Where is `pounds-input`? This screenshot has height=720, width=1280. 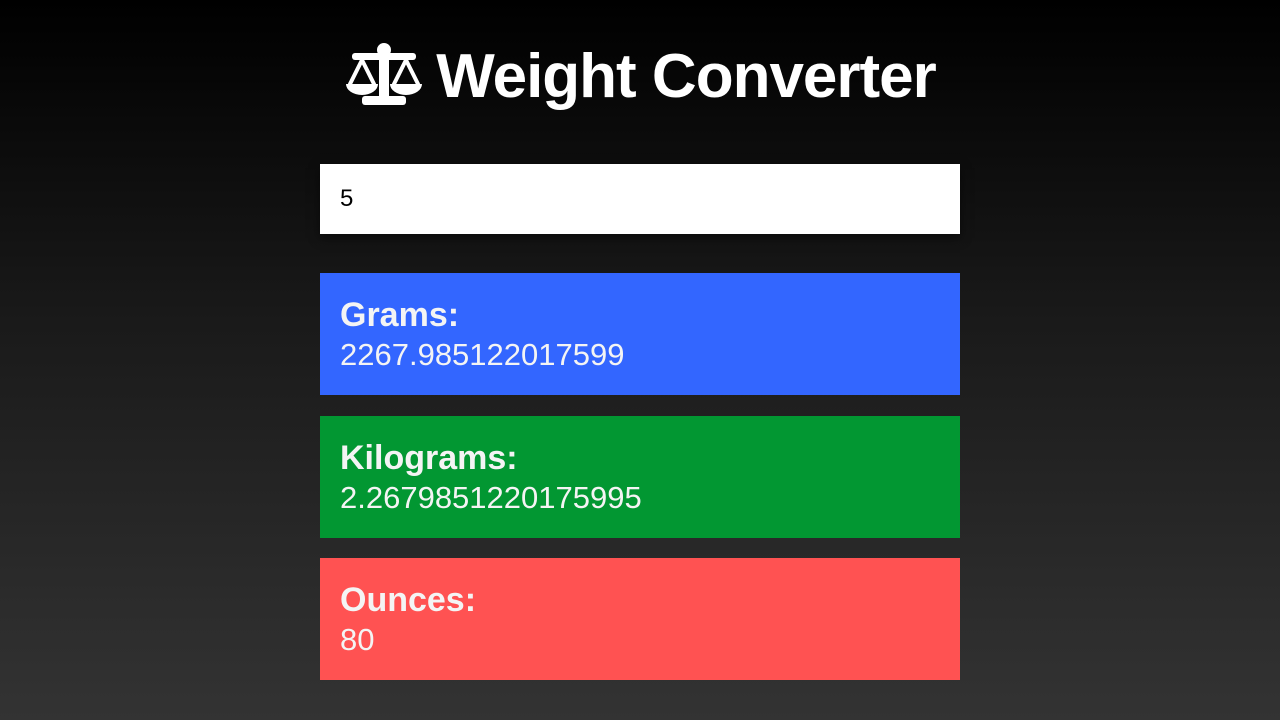 pounds-input is located at coordinates (640, 199).